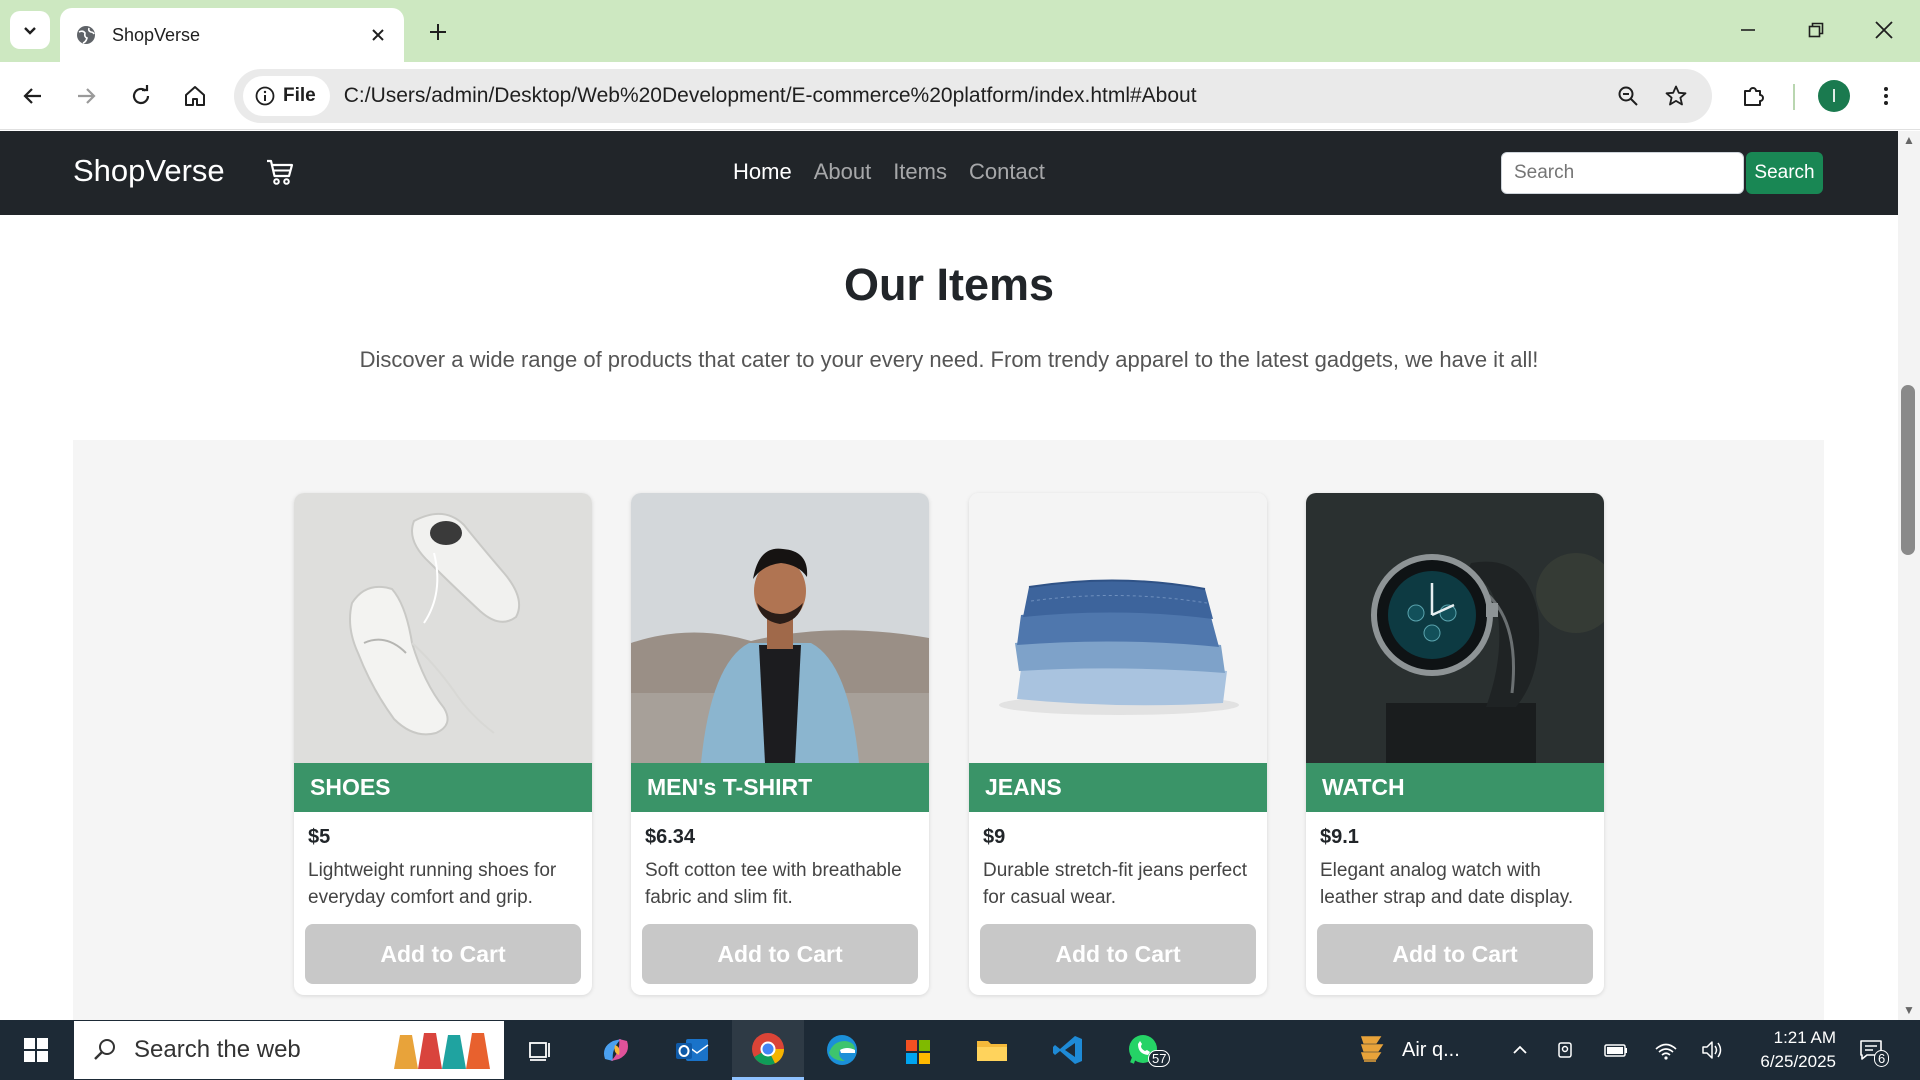 Image resolution: width=1920 pixels, height=1080 pixels. I want to click on microsoft-store-button, so click(918, 1050).